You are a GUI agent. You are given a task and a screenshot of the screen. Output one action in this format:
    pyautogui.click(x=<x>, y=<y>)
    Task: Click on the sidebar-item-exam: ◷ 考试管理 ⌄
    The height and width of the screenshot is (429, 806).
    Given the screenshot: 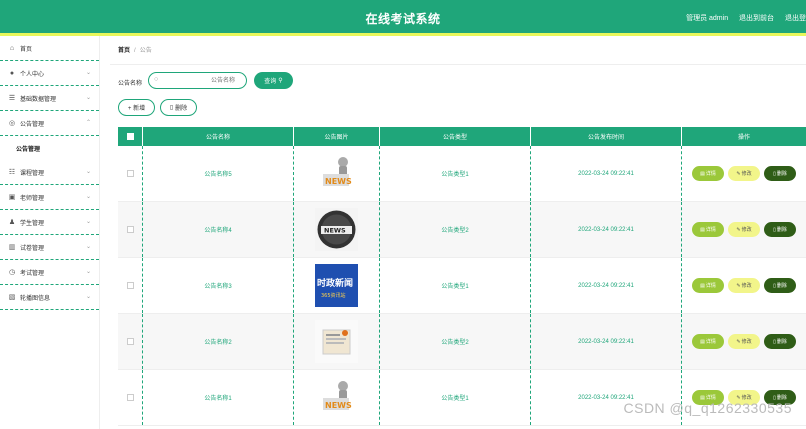 What is the action you would take?
    pyautogui.click(x=49, y=272)
    